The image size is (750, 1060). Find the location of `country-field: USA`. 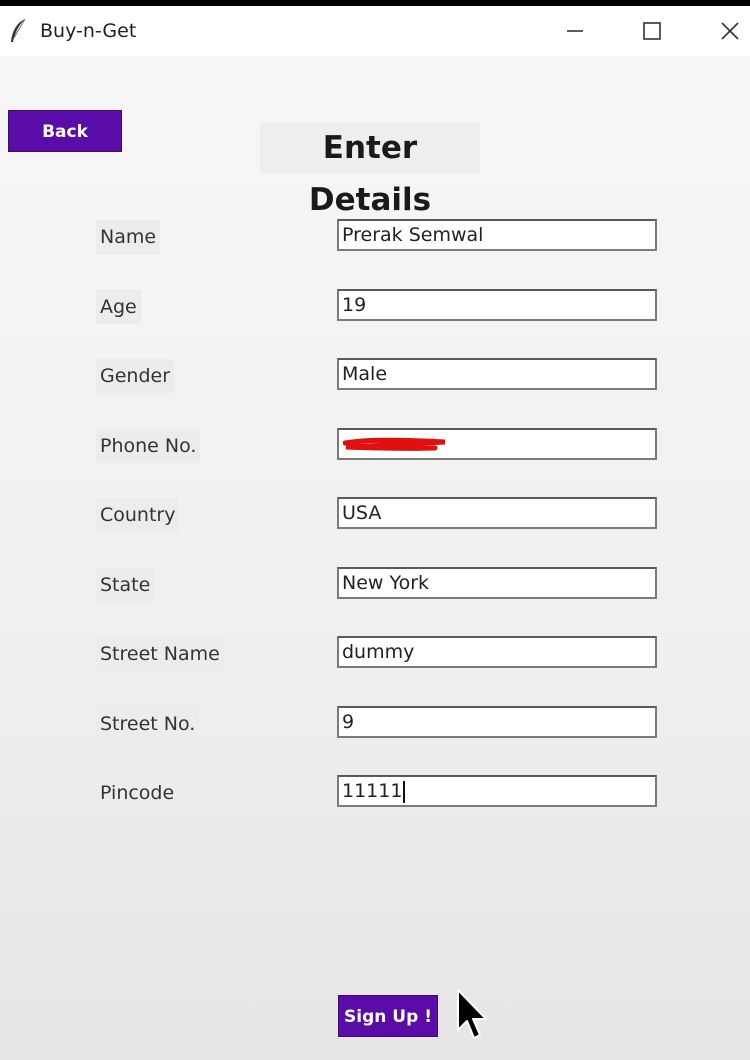

country-field: USA is located at coordinates (497, 513).